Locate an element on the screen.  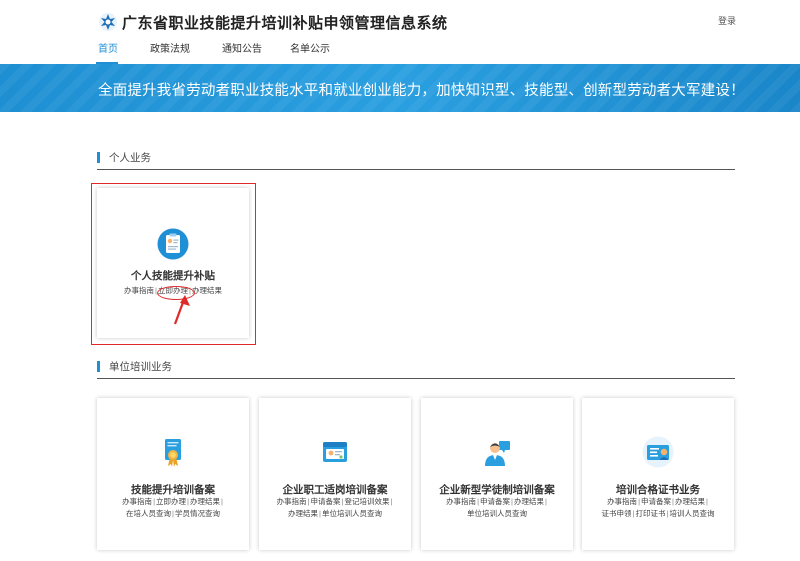
section-unit-header: 单位培训业务 is located at coordinates (416, 368).